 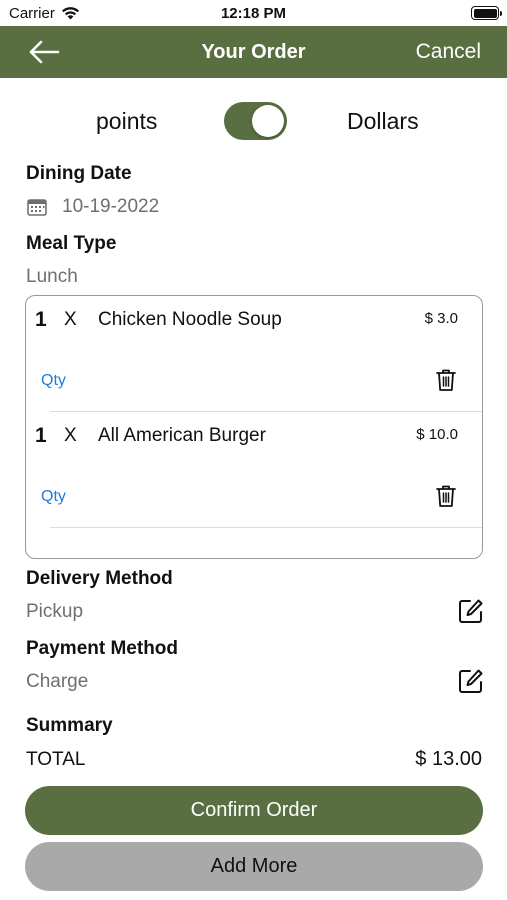 I want to click on payment-method-heading: Payment Method, so click(x=102, y=648).